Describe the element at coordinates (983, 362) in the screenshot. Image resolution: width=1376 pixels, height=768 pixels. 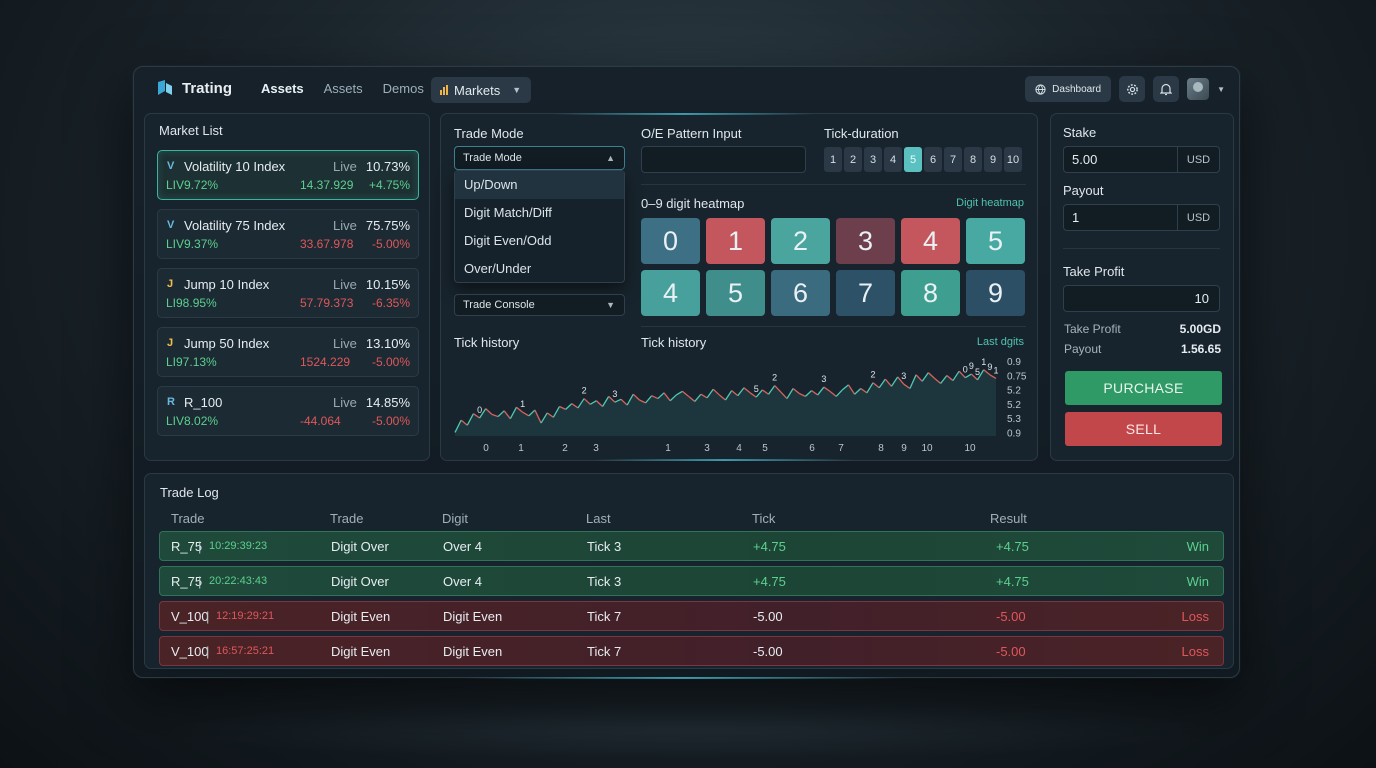
I see `chart-digit-label: 1` at that location.